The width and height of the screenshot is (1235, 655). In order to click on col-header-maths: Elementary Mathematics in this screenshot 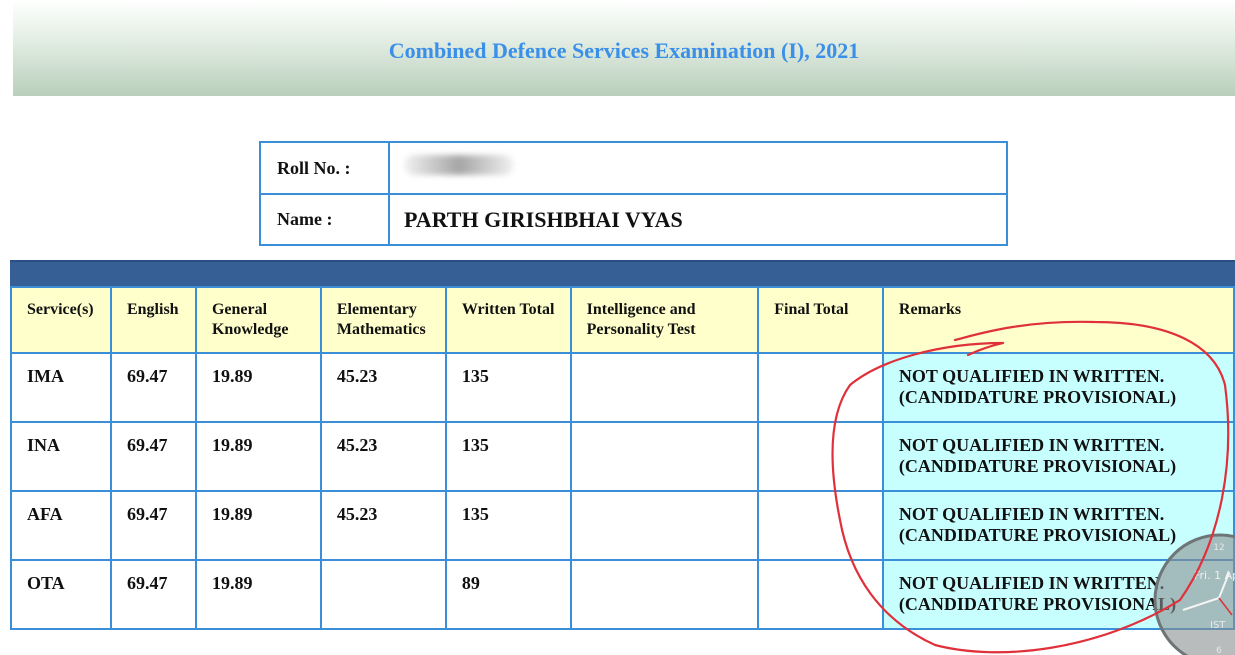, I will do `click(383, 320)`.